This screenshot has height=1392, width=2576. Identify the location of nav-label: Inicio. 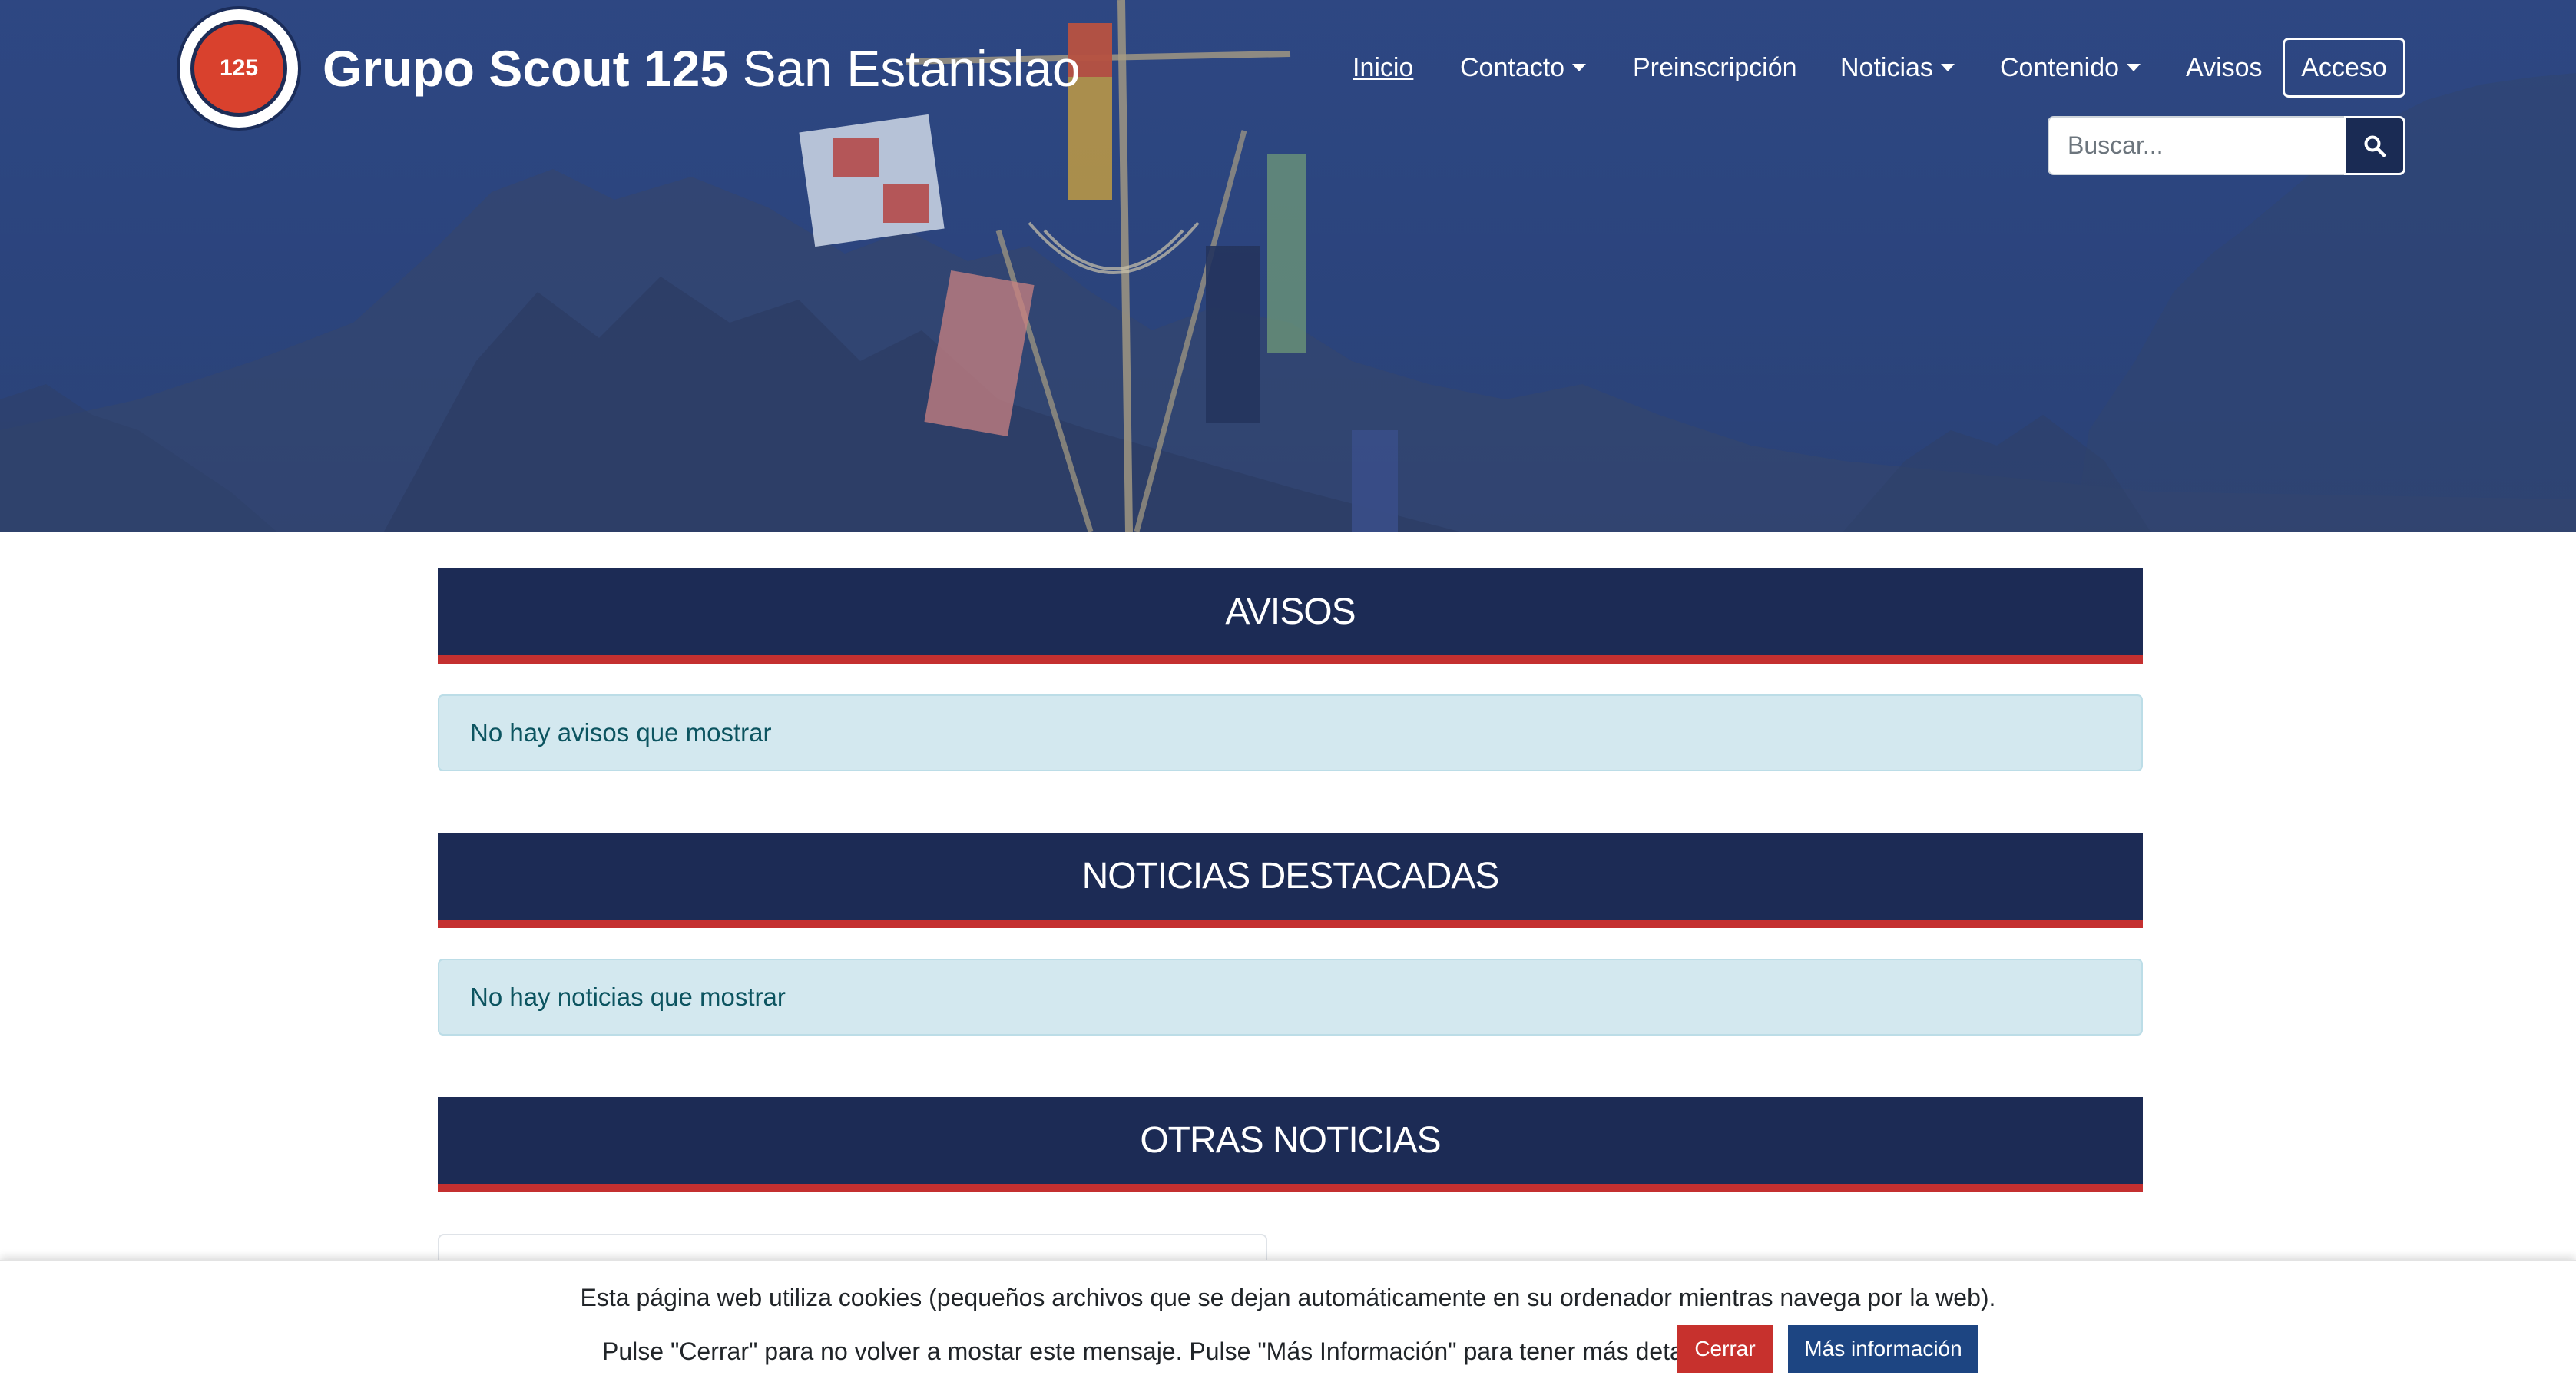
(1383, 67).